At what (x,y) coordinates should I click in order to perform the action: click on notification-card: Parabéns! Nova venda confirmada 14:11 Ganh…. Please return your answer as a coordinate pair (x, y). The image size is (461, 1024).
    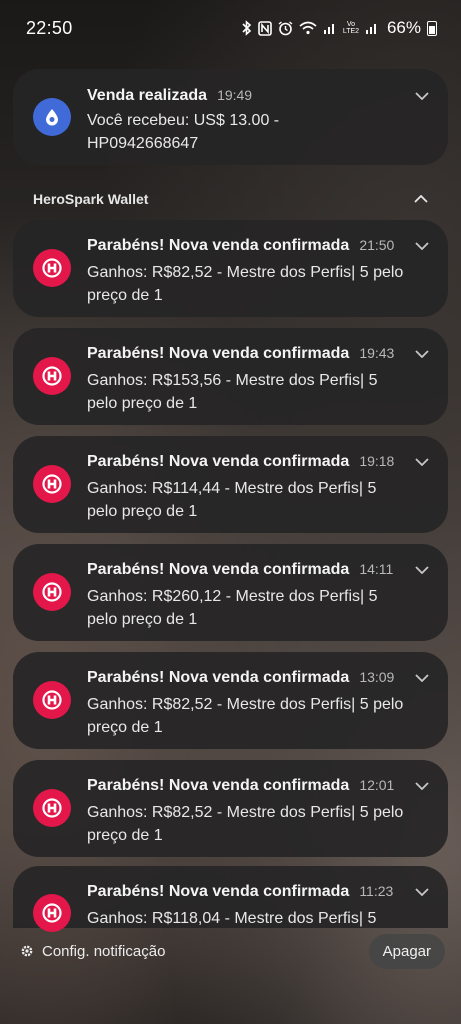
    Looking at the image, I should click on (230, 592).